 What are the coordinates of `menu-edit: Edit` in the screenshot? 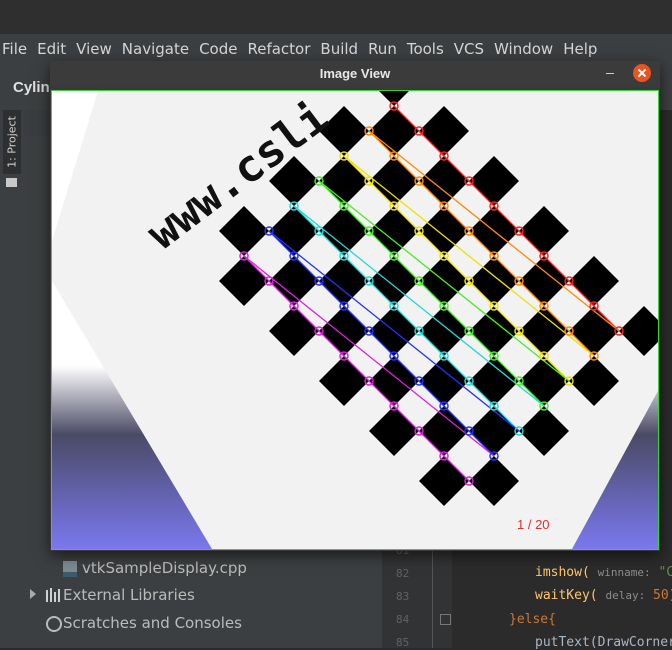 It's located at (51, 49).